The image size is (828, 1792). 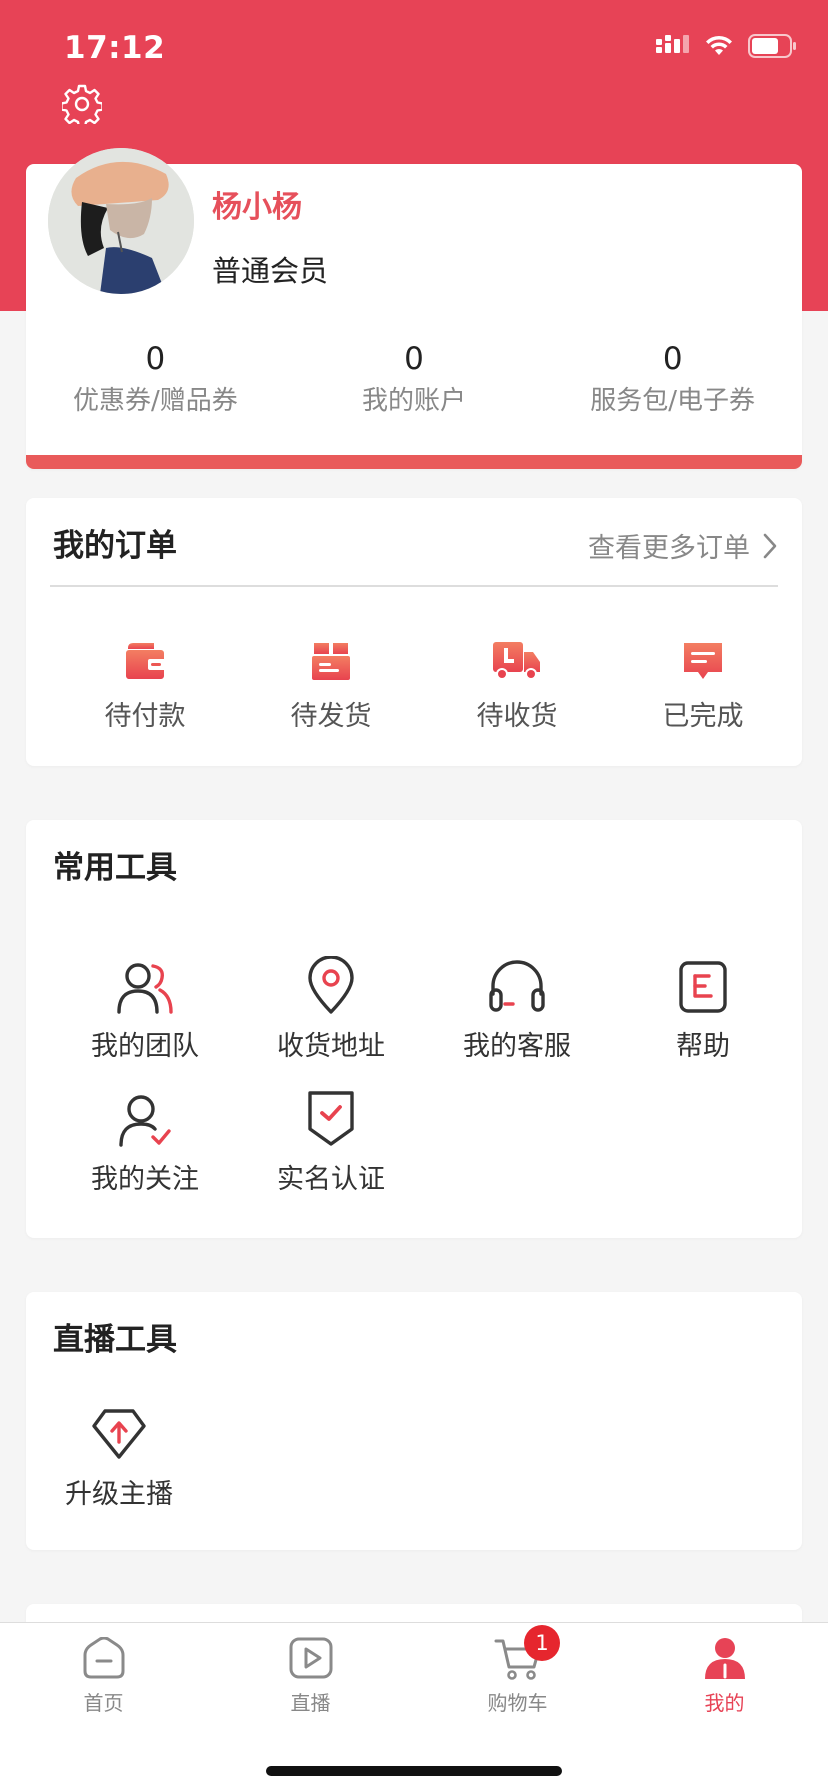 What do you see at coordinates (145, 988) in the screenshot?
I see `team-icon` at bounding box center [145, 988].